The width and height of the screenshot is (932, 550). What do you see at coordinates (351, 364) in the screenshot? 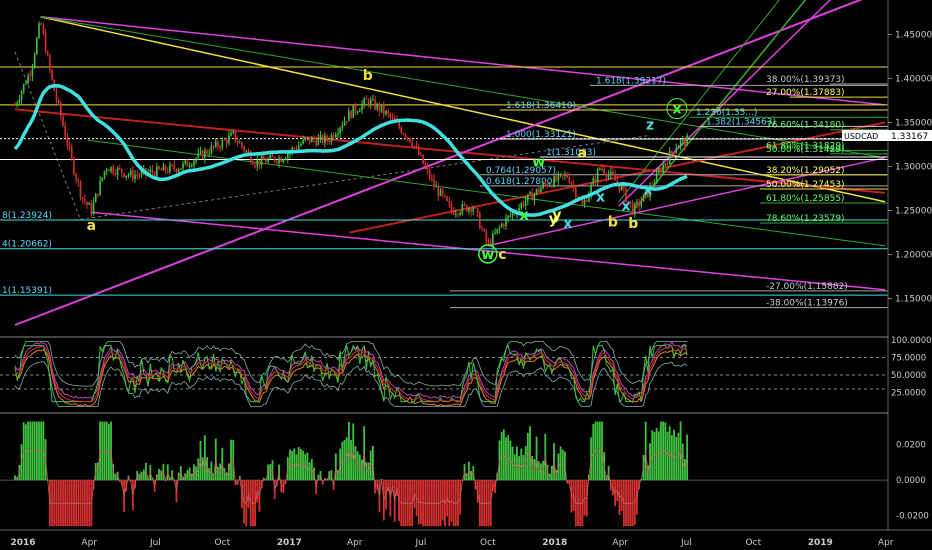
I see `oscillator-band-upper` at bounding box center [351, 364].